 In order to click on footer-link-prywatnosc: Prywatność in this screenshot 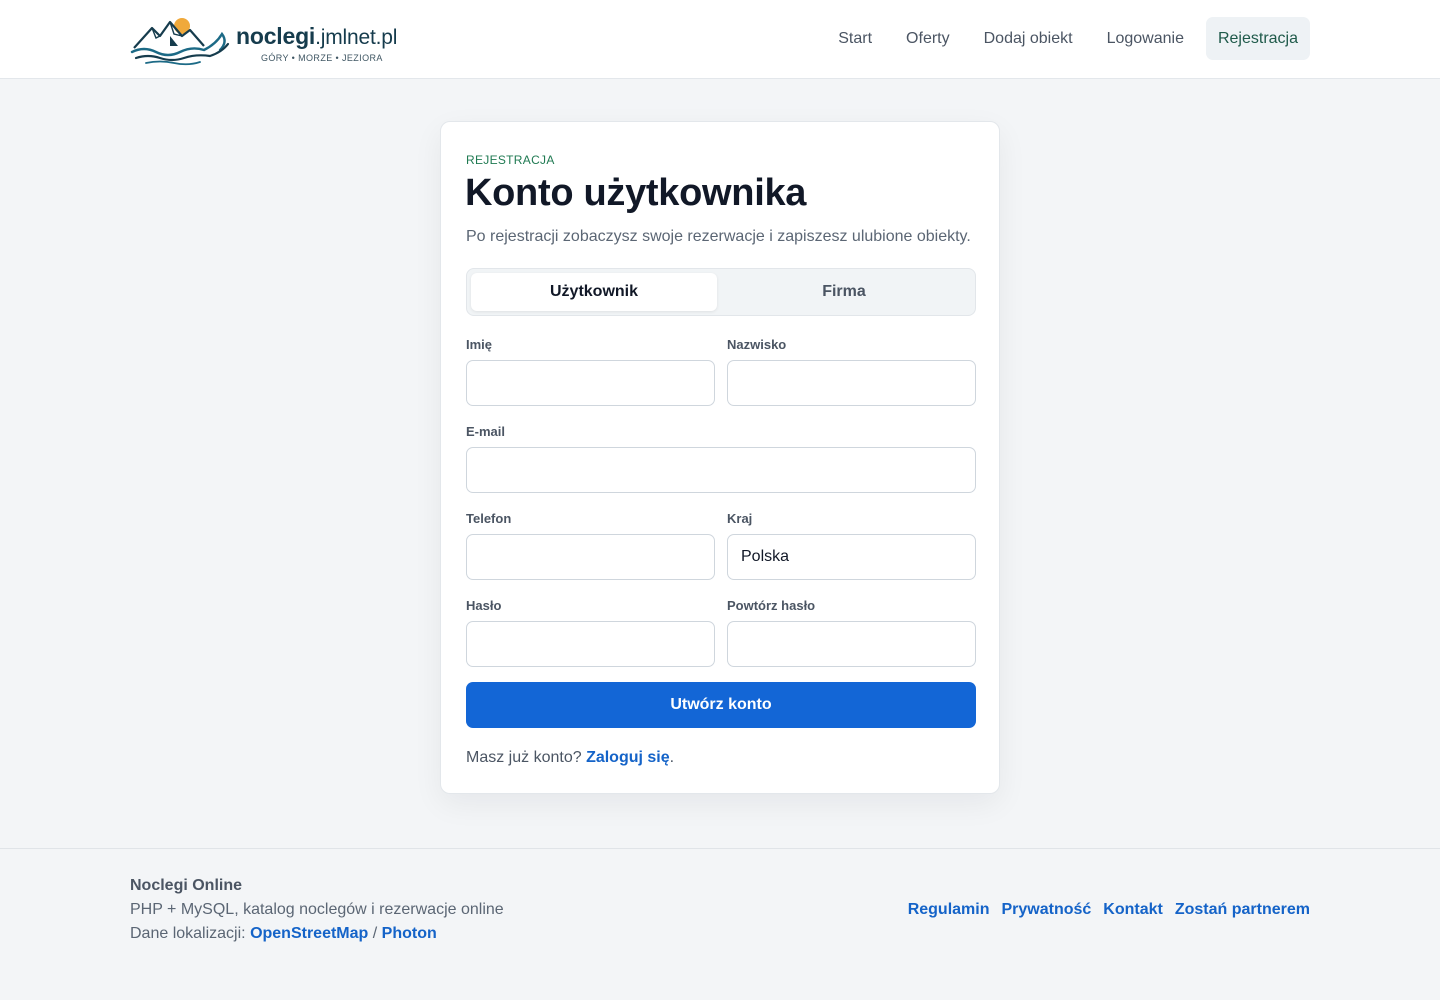, I will do `click(1046, 910)`.